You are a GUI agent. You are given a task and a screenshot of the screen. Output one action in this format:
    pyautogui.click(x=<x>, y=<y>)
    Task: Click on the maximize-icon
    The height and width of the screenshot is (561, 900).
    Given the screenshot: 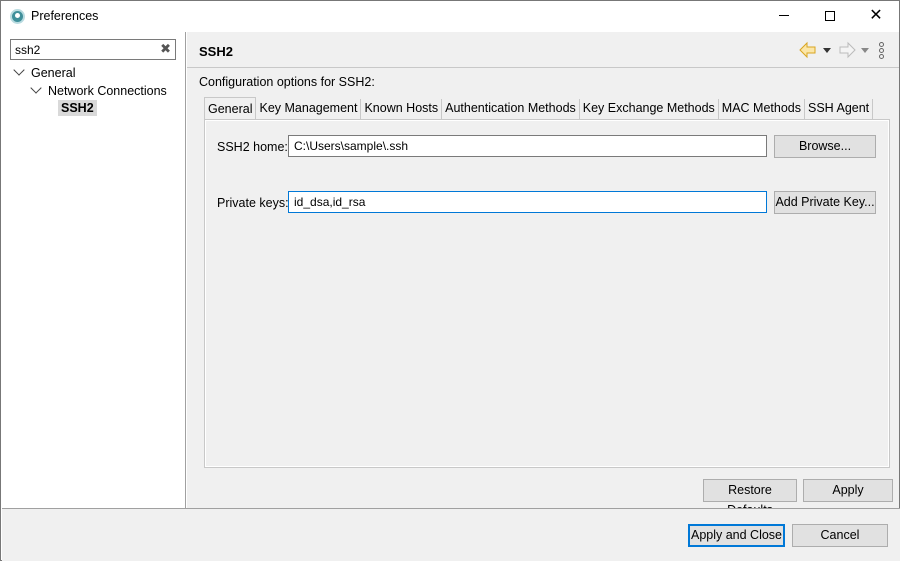 What is the action you would take?
    pyautogui.click(x=830, y=15)
    